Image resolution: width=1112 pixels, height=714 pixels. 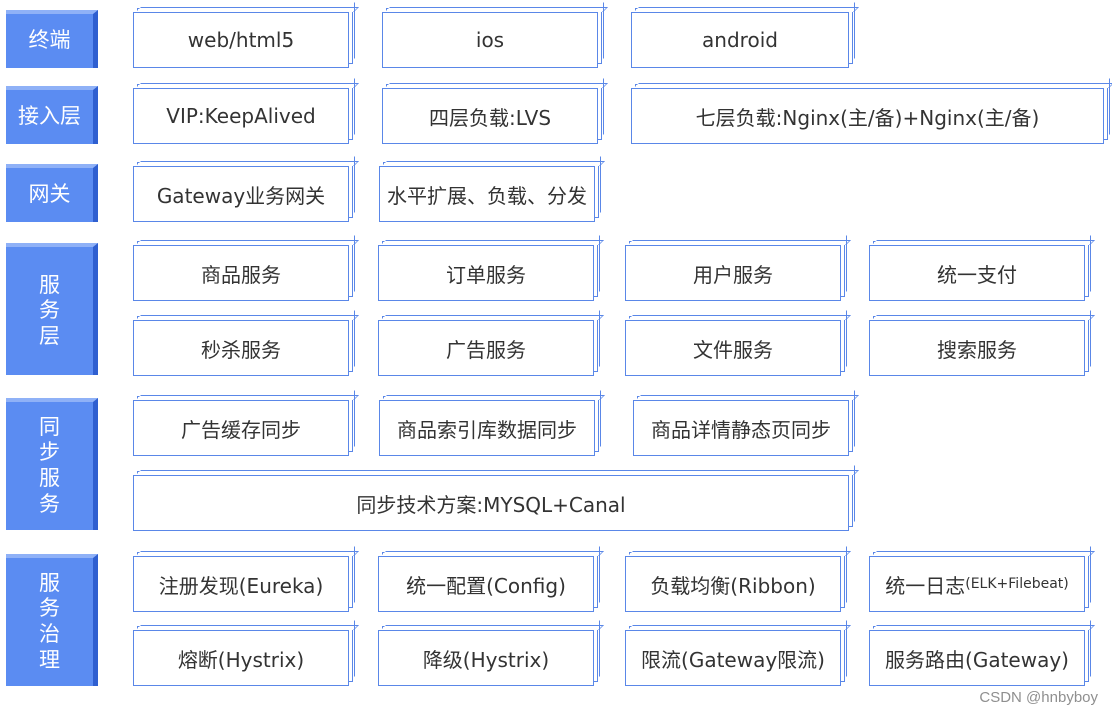 I want to click on gov-logging: 统一日志 (ELK+Filebeat), so click(x=977, y=584).